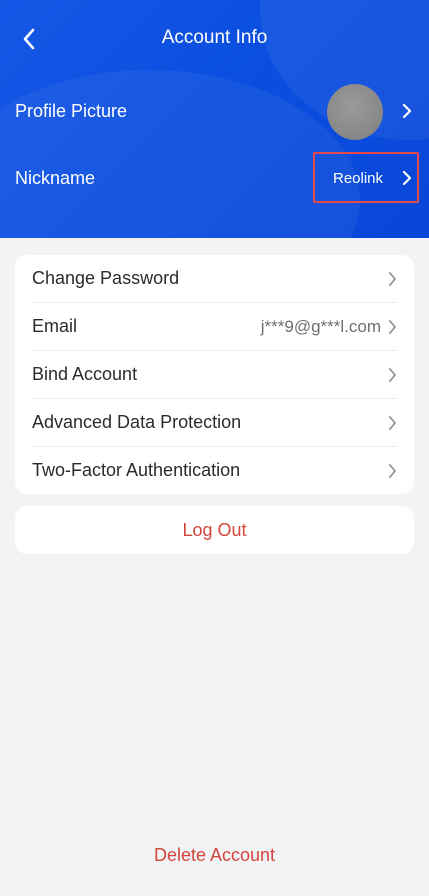  I want to click on logout-button: Log Out, so click(214, 530).